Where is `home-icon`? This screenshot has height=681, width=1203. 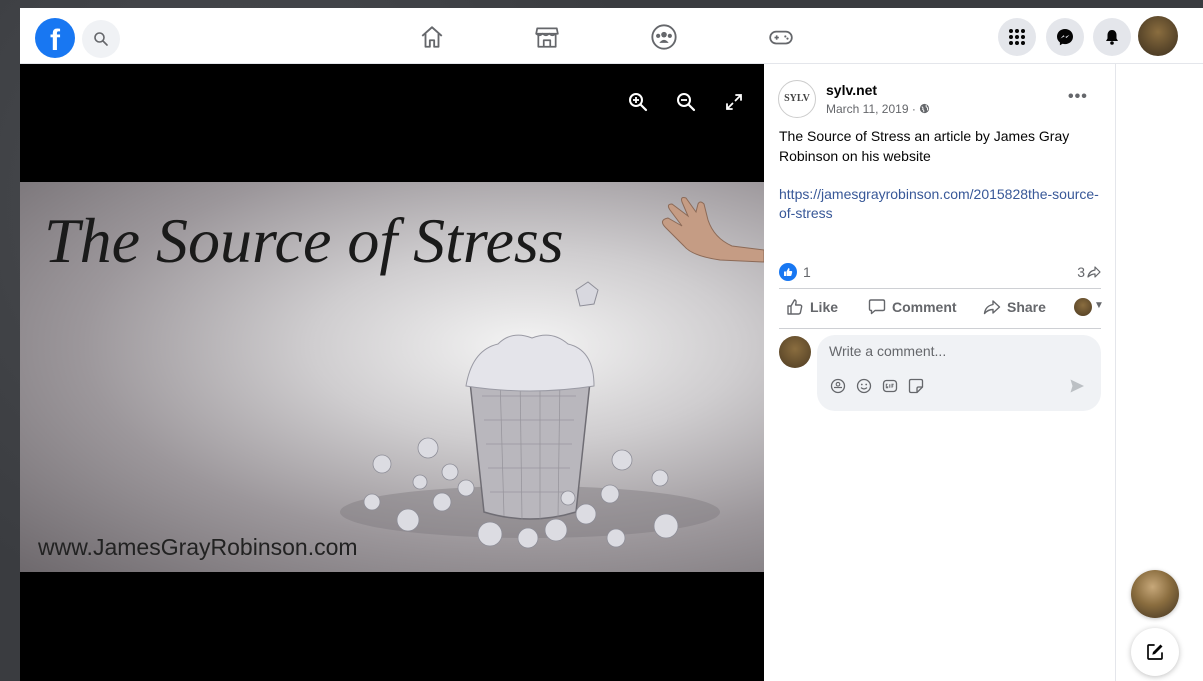 home-icon is located at coordinates (432, 37).